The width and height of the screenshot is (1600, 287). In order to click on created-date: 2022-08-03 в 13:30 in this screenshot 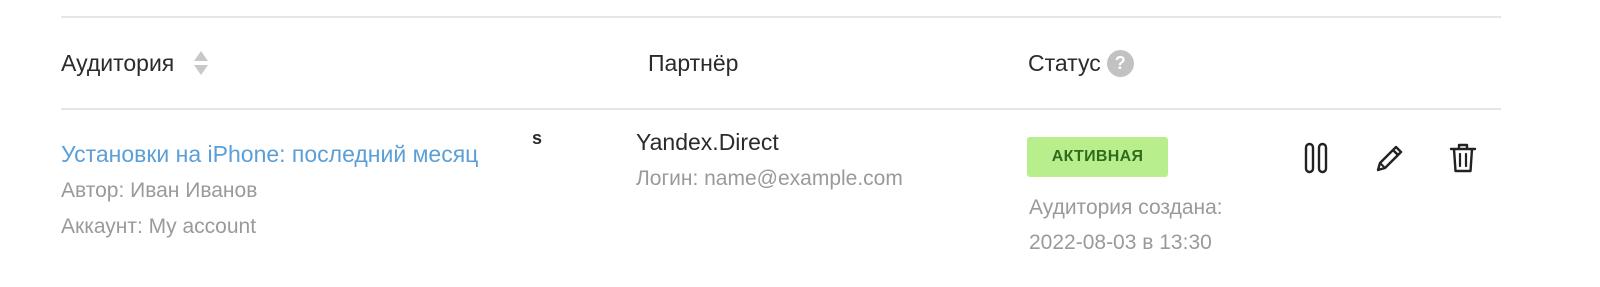, I will do `click(1120, 242)`.